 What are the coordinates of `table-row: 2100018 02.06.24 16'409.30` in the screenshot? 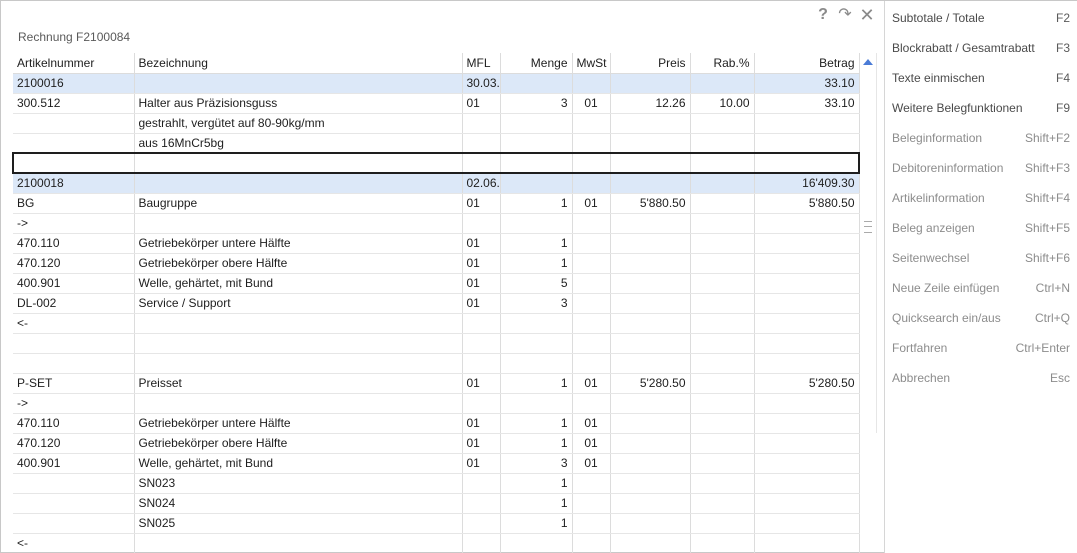 It's located at (436, 183).